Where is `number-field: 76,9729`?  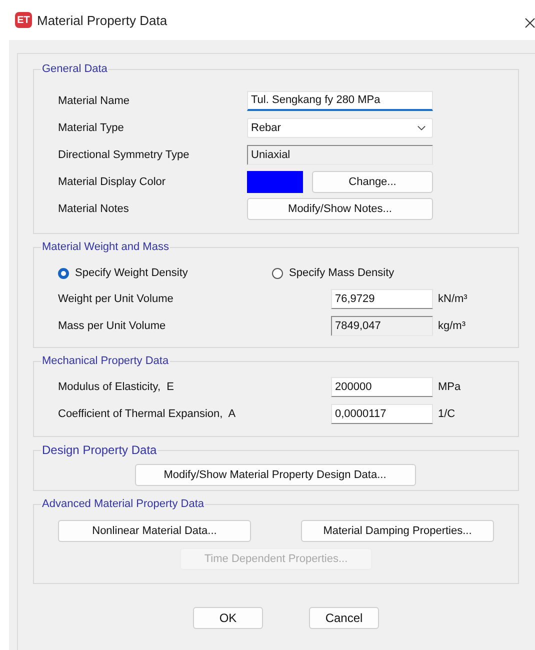 number-field: 76,9729 is located at coordinates (382, 298).